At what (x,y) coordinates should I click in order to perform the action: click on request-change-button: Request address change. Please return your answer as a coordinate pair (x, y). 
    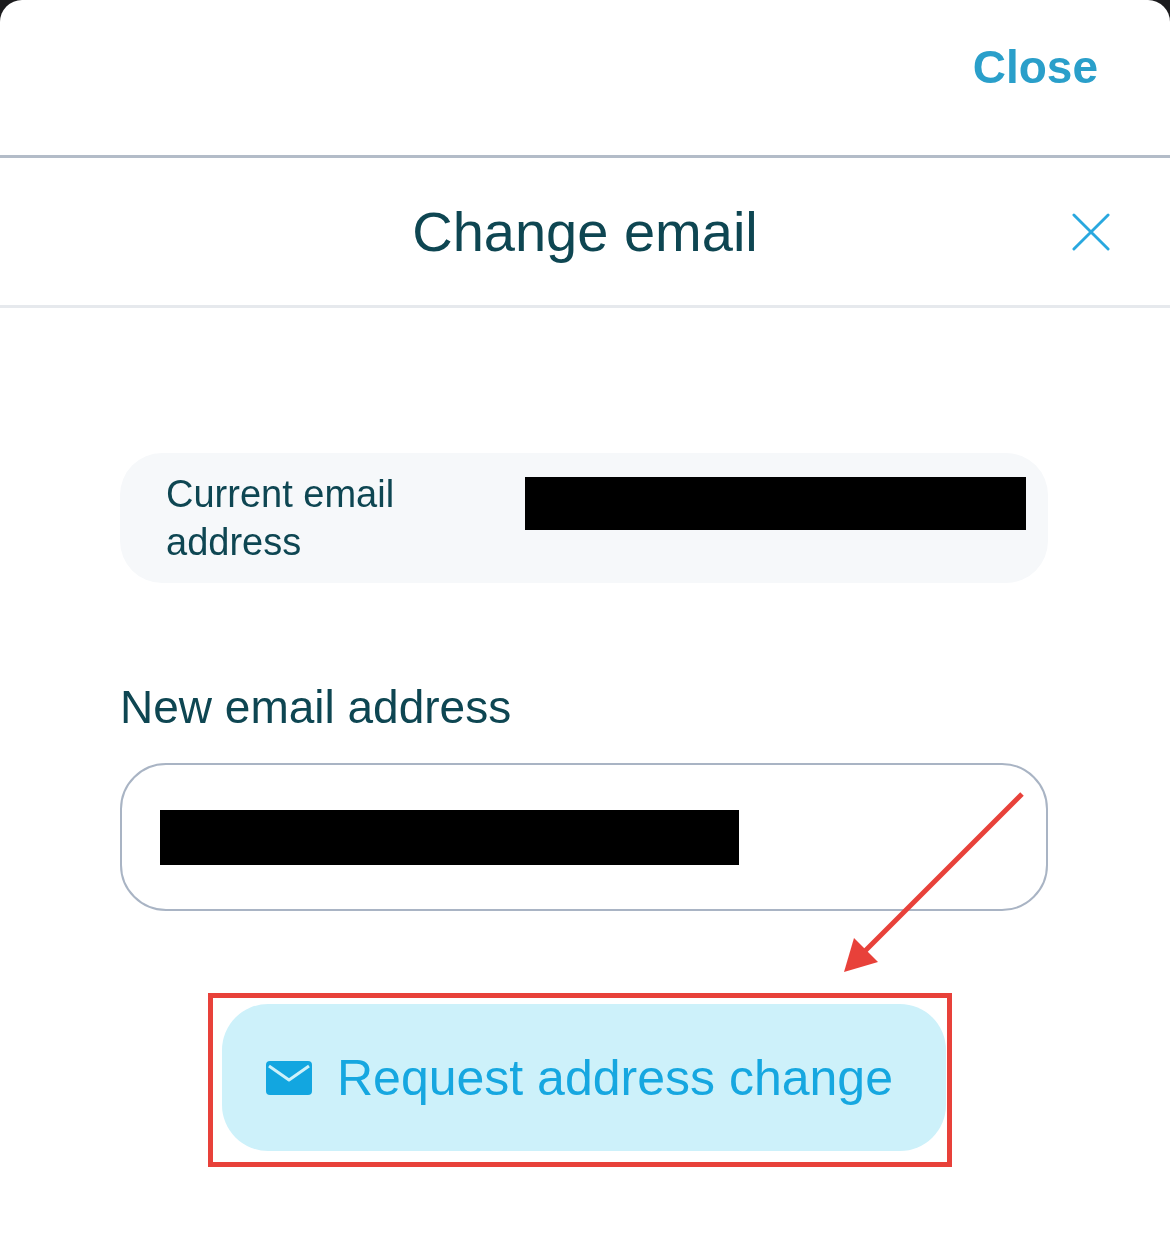
    Looking at the image, I should click on (584, 1077).